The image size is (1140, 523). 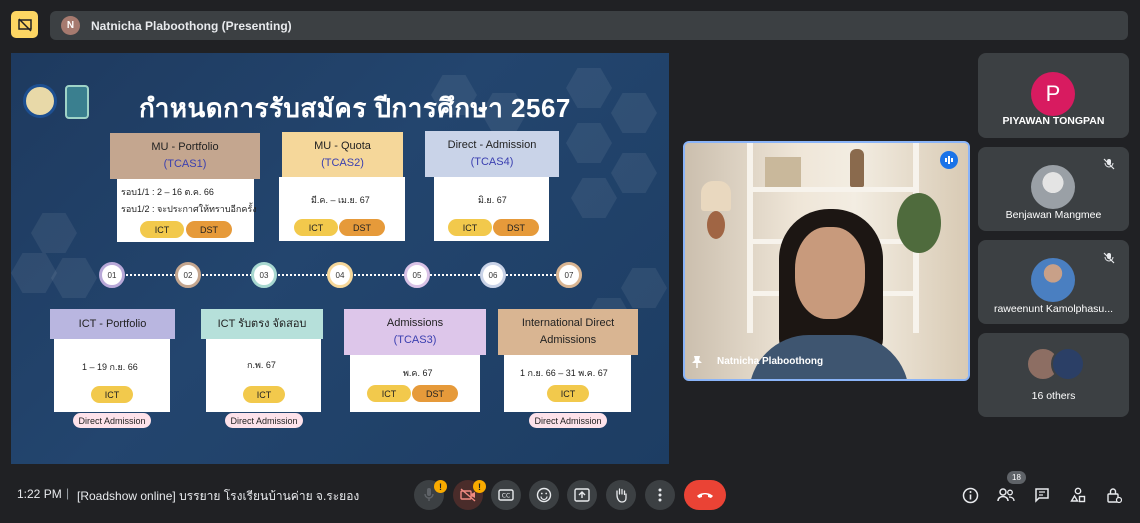 I want to click on hang-up-icon, so click(x=705, y=495).